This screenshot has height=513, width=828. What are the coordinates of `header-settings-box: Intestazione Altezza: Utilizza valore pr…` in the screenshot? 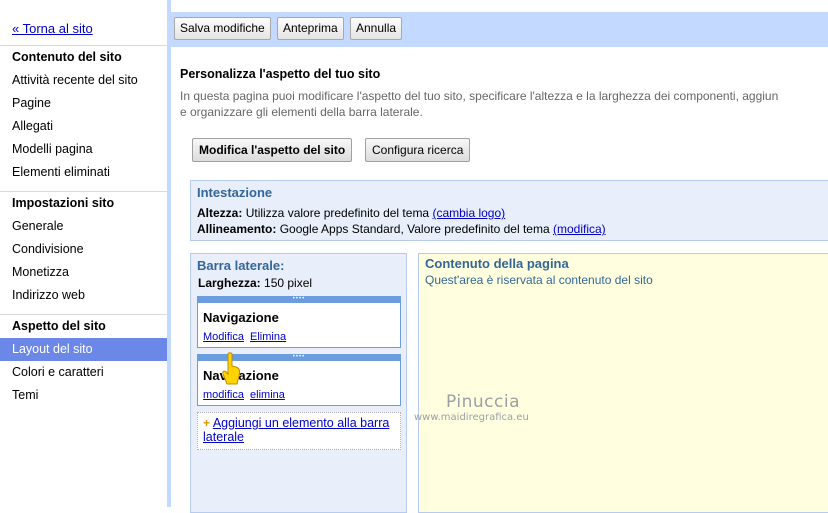 It's located at (509, 210).